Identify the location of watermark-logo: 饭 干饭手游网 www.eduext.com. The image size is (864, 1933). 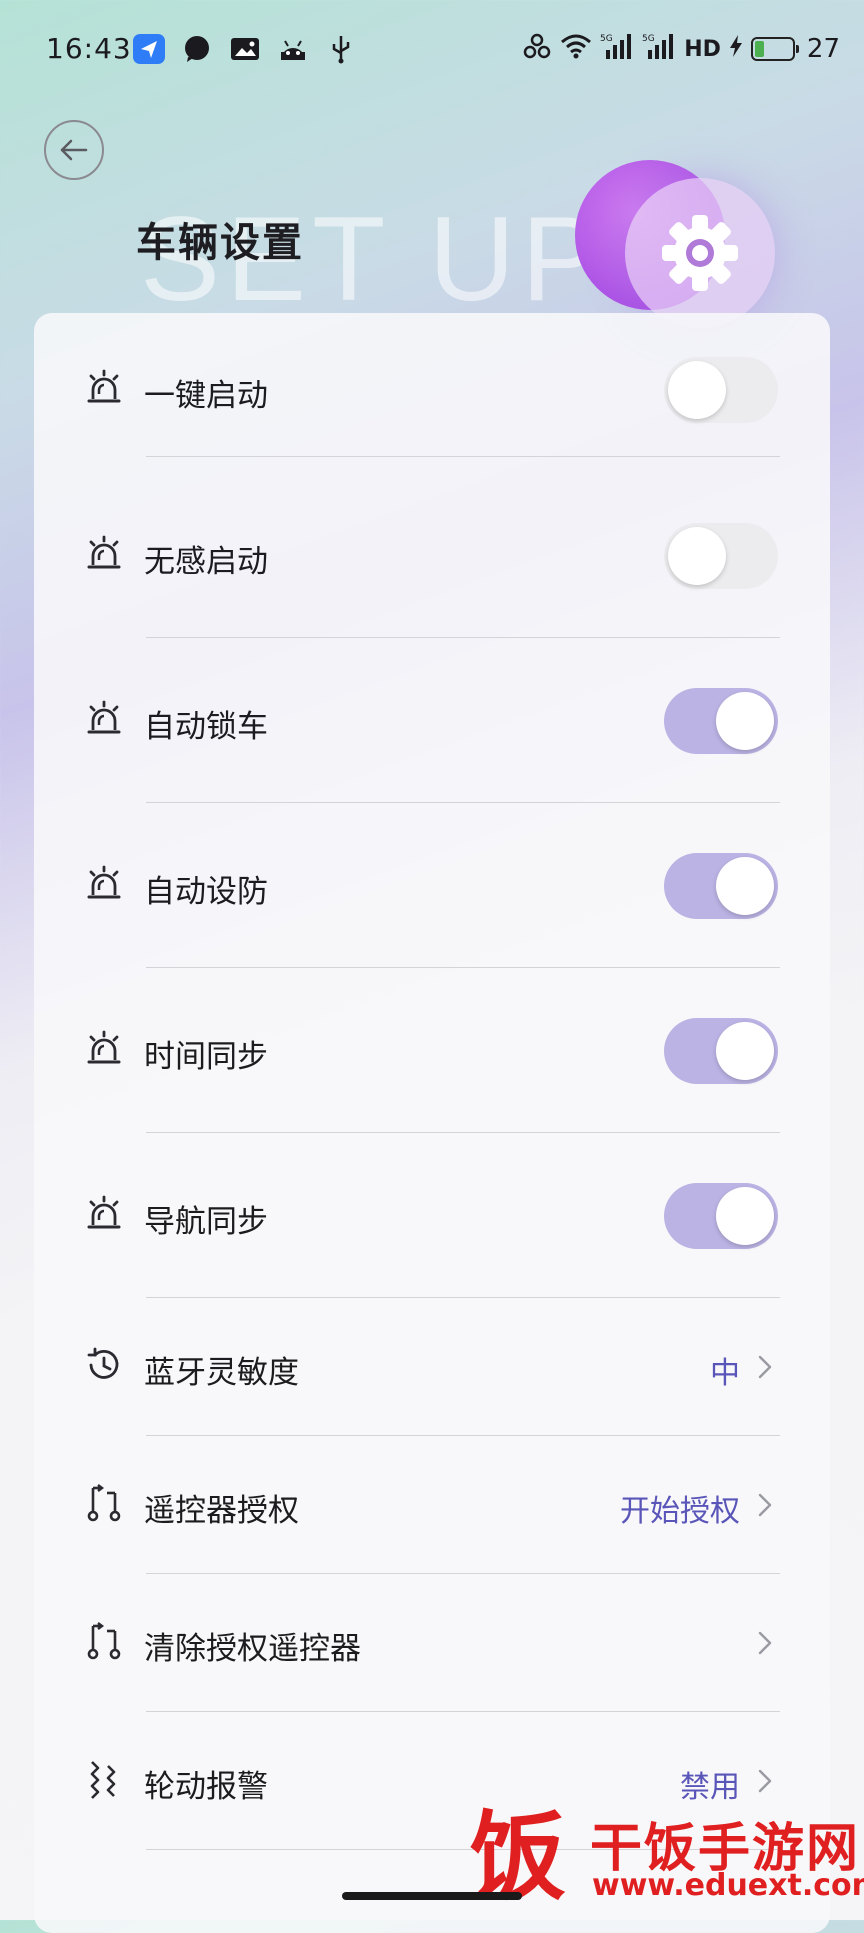
(667, 1860).